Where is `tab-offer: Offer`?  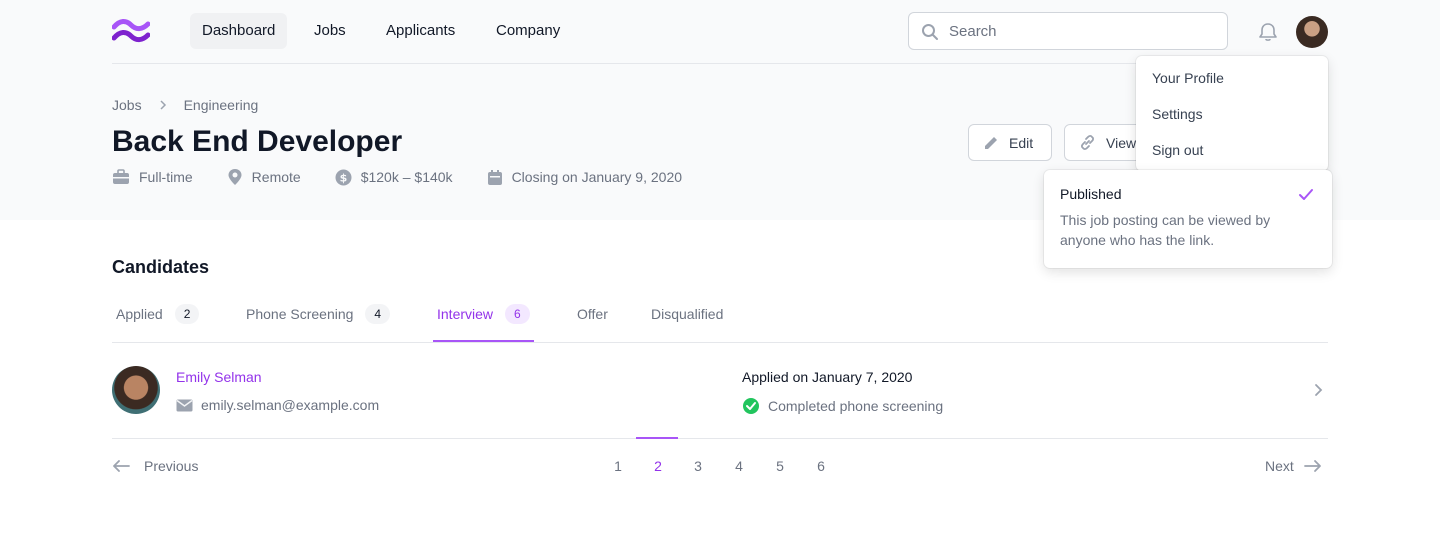
tab-offer: Offer is located at coordinates (592, 319).